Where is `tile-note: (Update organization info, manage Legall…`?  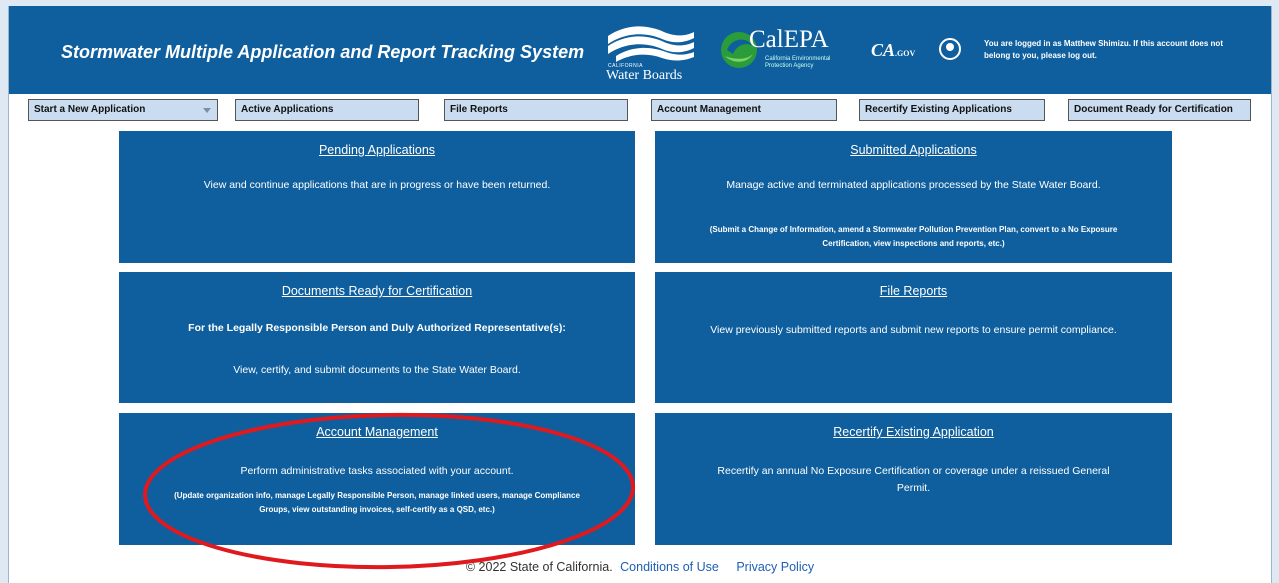
tile-note: (Update organization info, manage Legall… is located at coordinates (377, 502).